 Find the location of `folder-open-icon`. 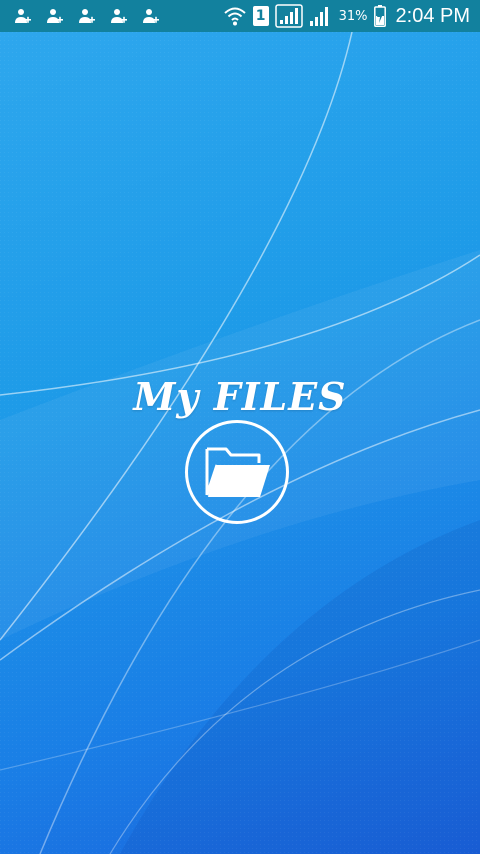

folder-open-icon is located at coordinates (237, 472).